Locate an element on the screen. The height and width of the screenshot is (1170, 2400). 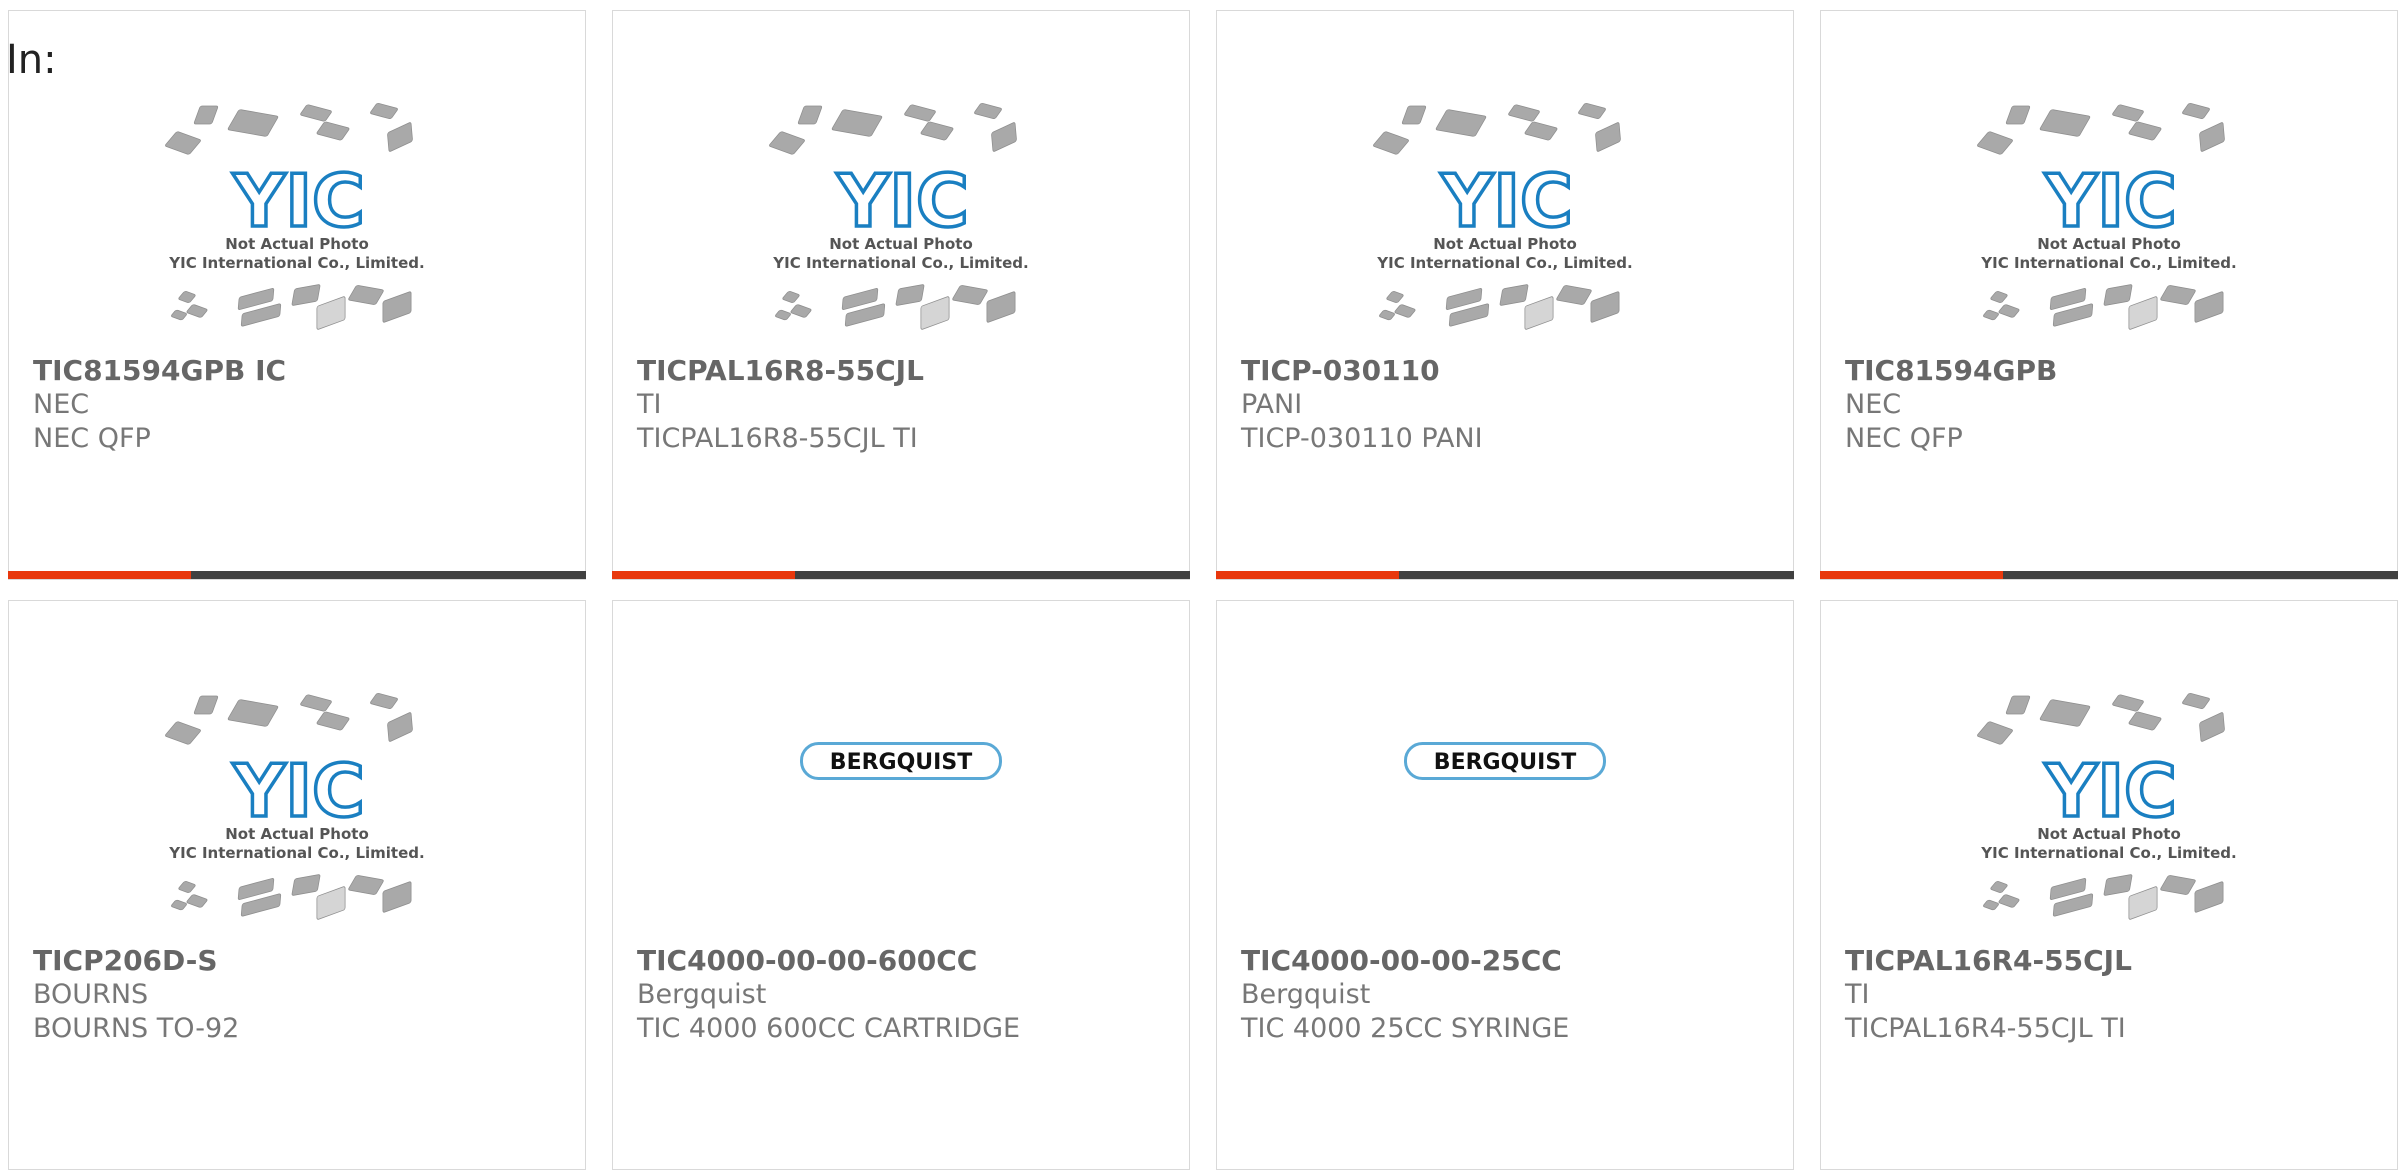
description: BOURNS TO-92 is located at coordinates (136, 1028).